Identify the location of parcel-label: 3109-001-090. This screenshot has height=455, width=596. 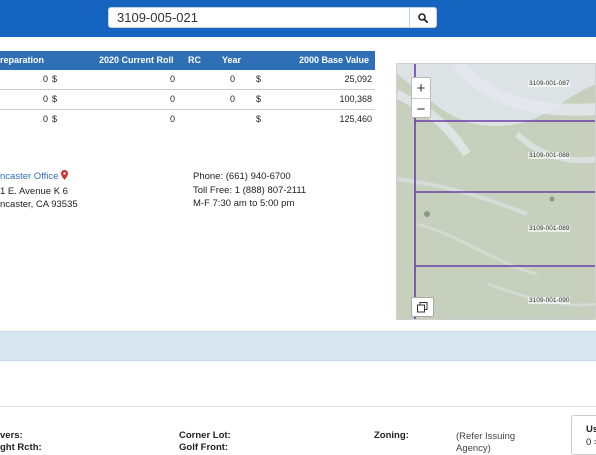
(549, 300).